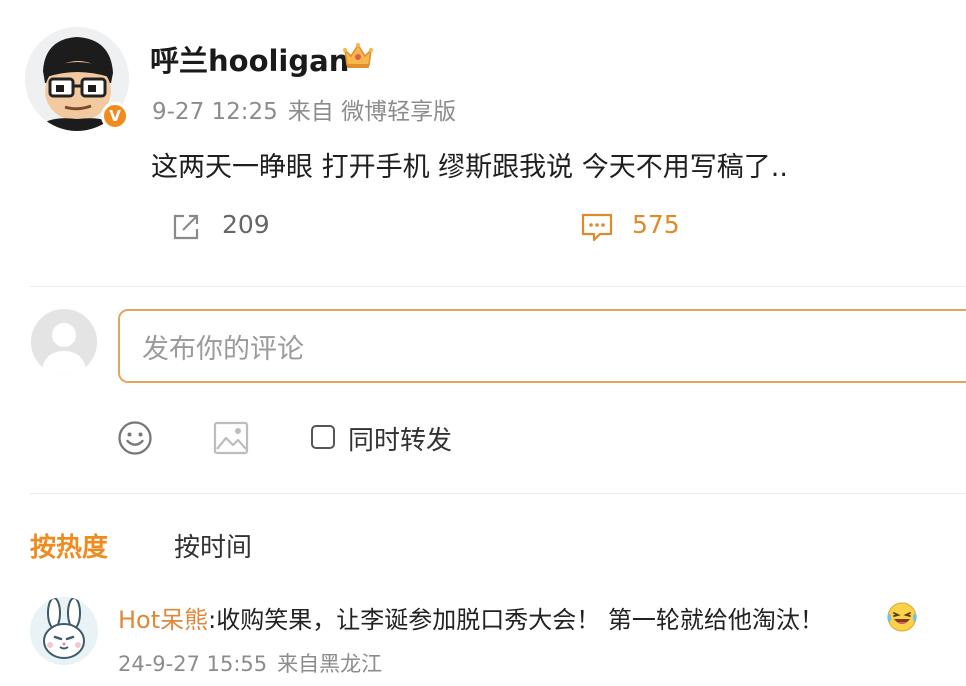 The image size is (966, 686). Describe the element at coordinates (542, 346) in the screenshot. I see `comment-input: 发布你的评论` at that location.